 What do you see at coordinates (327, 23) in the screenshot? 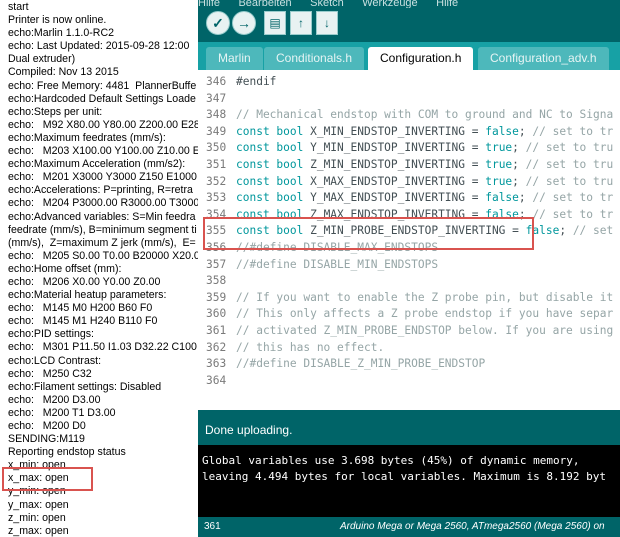
I see `save-down-icon: ↓` at bounding box center [327, 23].